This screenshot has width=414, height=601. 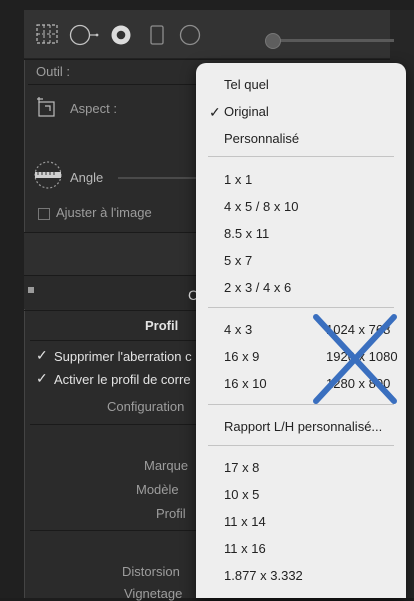 What do you see at coordinates (273, 41) in the screenshot?
I see `brush-icon` at bounding box center [273, 41].